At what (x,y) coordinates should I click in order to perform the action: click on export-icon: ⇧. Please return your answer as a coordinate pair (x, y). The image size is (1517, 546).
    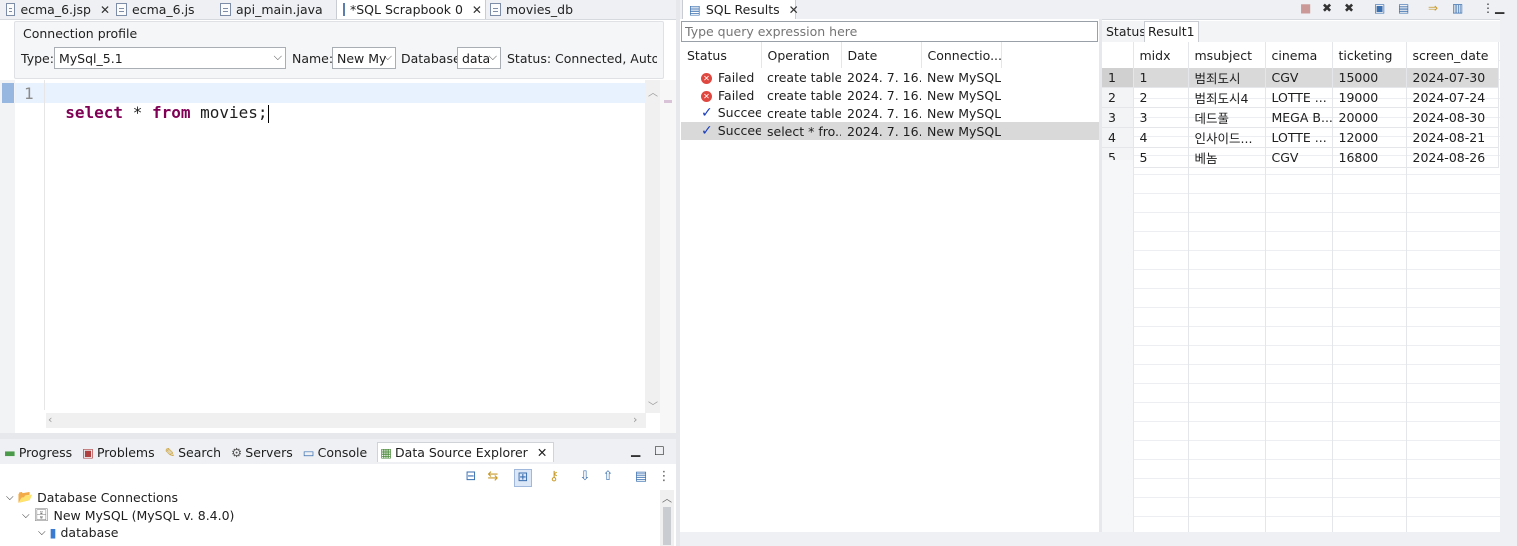
    Looking at the image, I should click on (608, 477).